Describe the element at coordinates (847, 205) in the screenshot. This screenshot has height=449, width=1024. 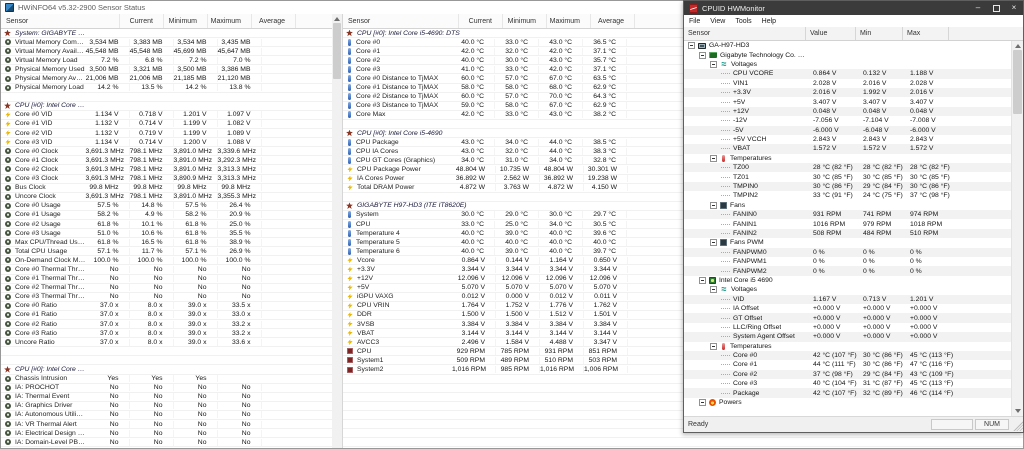
I see `tree-node-row: Fans` at that location.